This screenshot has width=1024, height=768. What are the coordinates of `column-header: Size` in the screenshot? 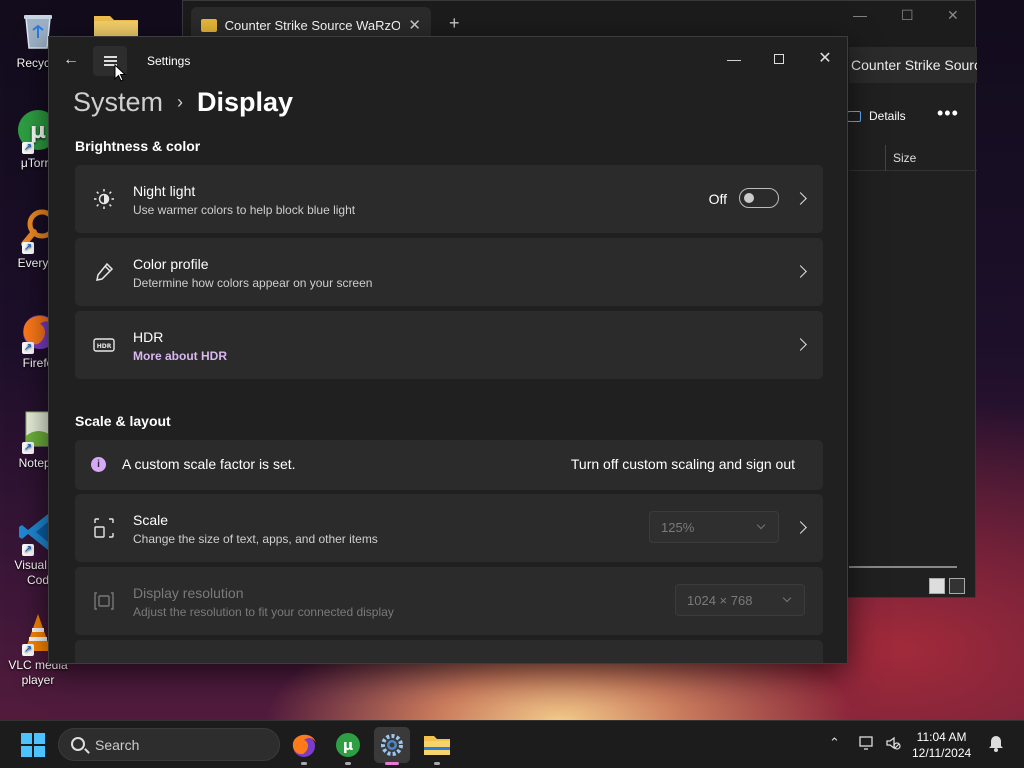 It's located at (913, 158).